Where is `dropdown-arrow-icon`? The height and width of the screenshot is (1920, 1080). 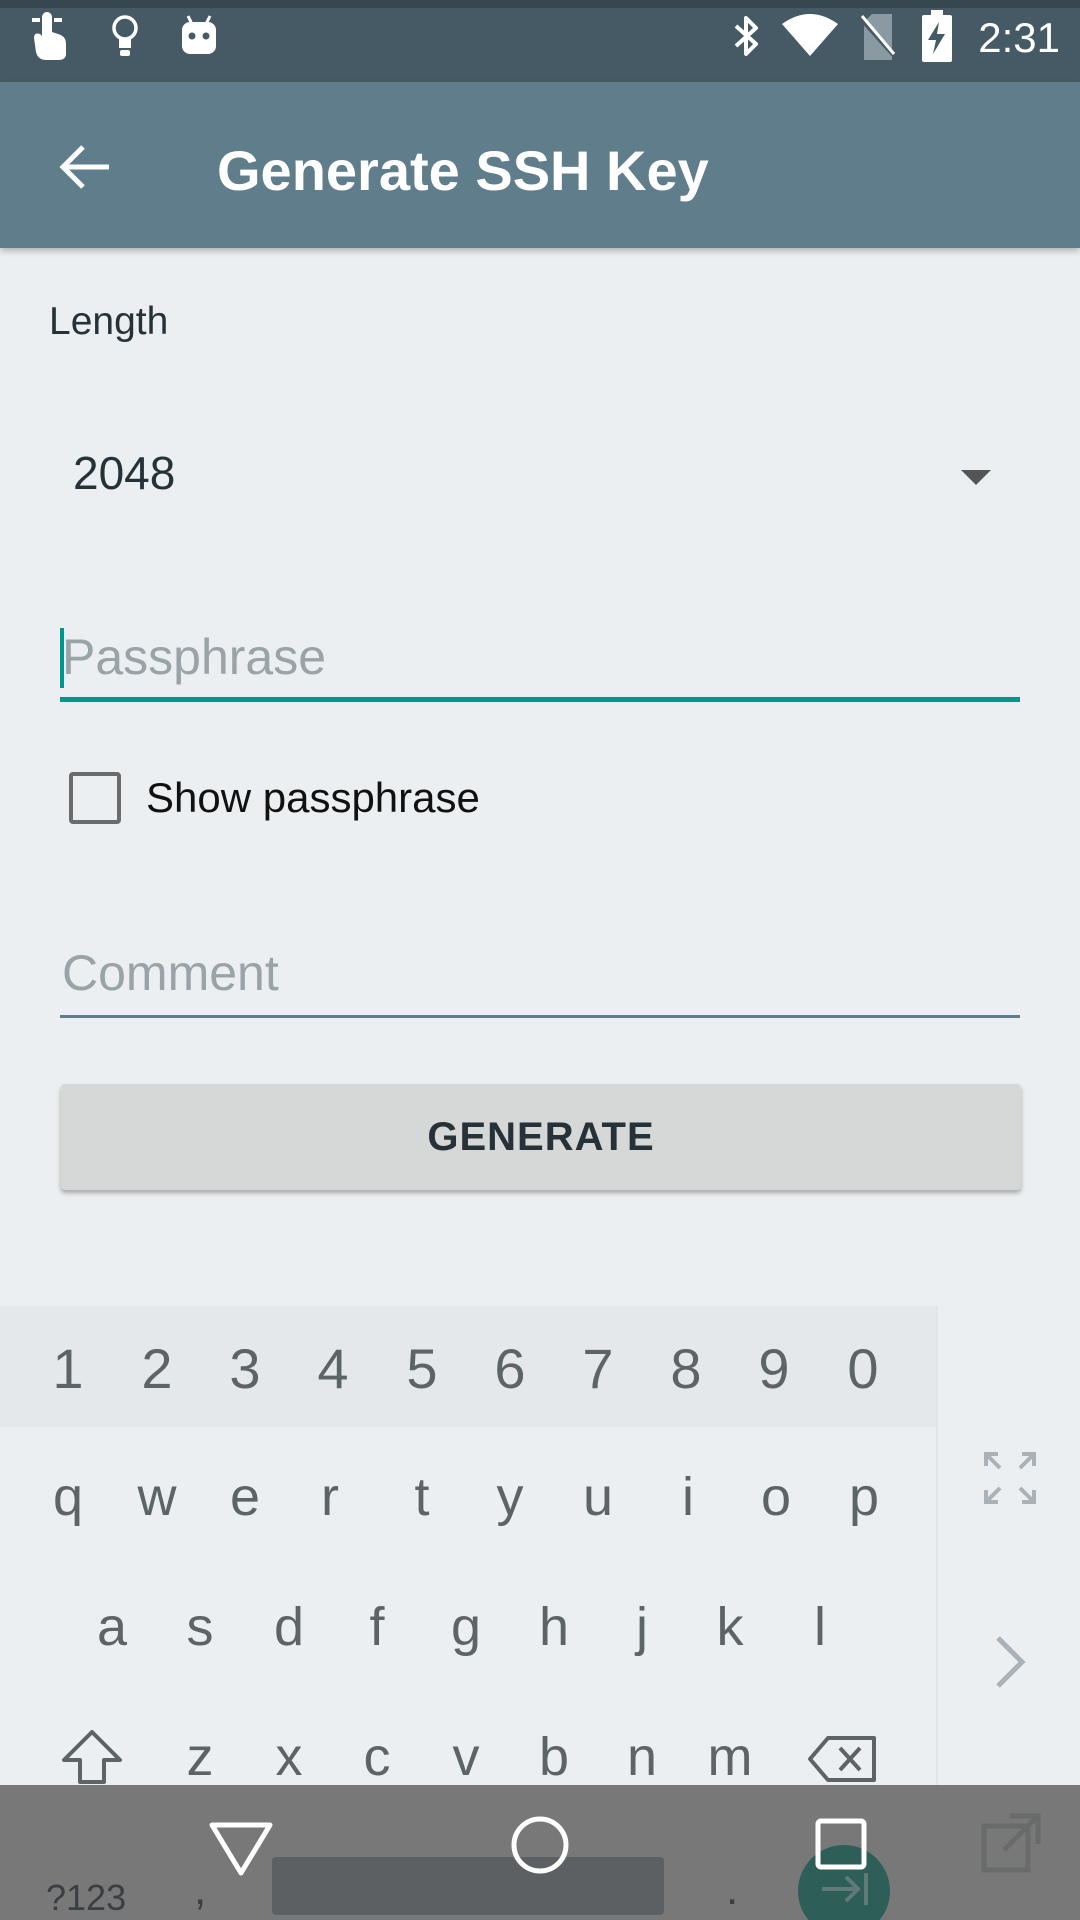 dropdown-arrow-icon is located at coordinates (976, 477).